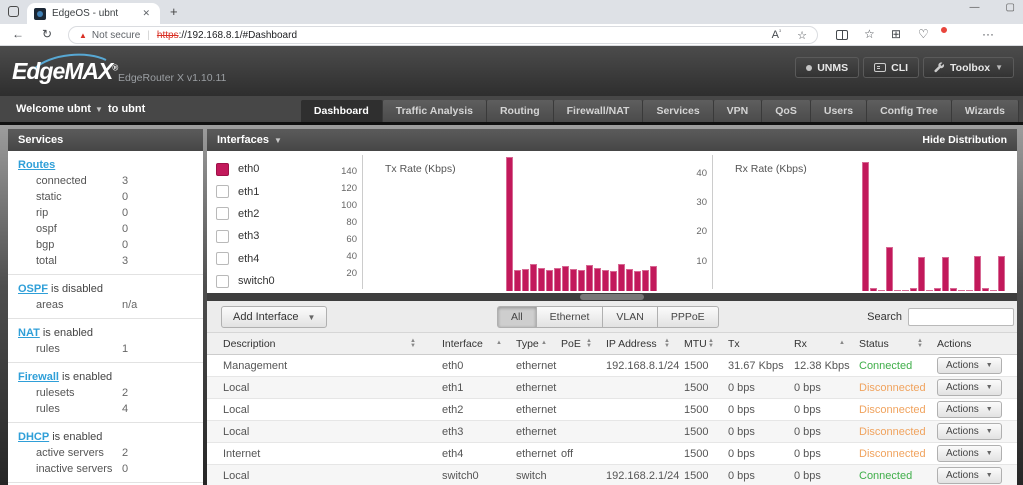  I want to click on new-tab-button: +, so click(174, 11).